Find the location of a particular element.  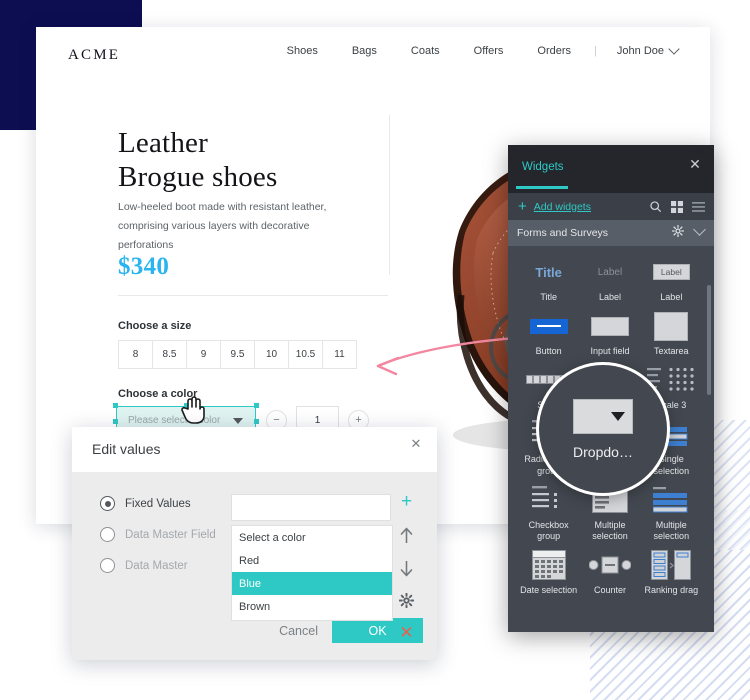

widget-item-label-boxed: Label Label is located at coordinates (671, 279).